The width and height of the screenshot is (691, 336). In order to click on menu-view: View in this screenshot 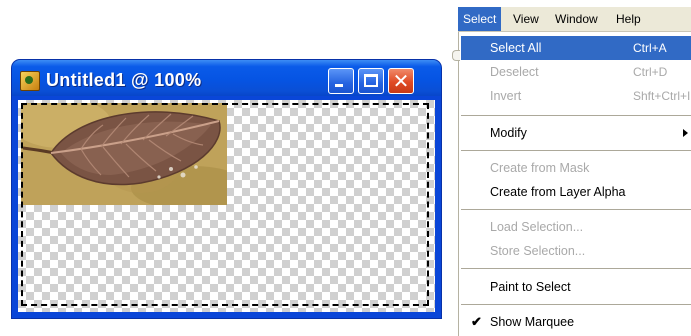, I will do `click(526, 19)`.